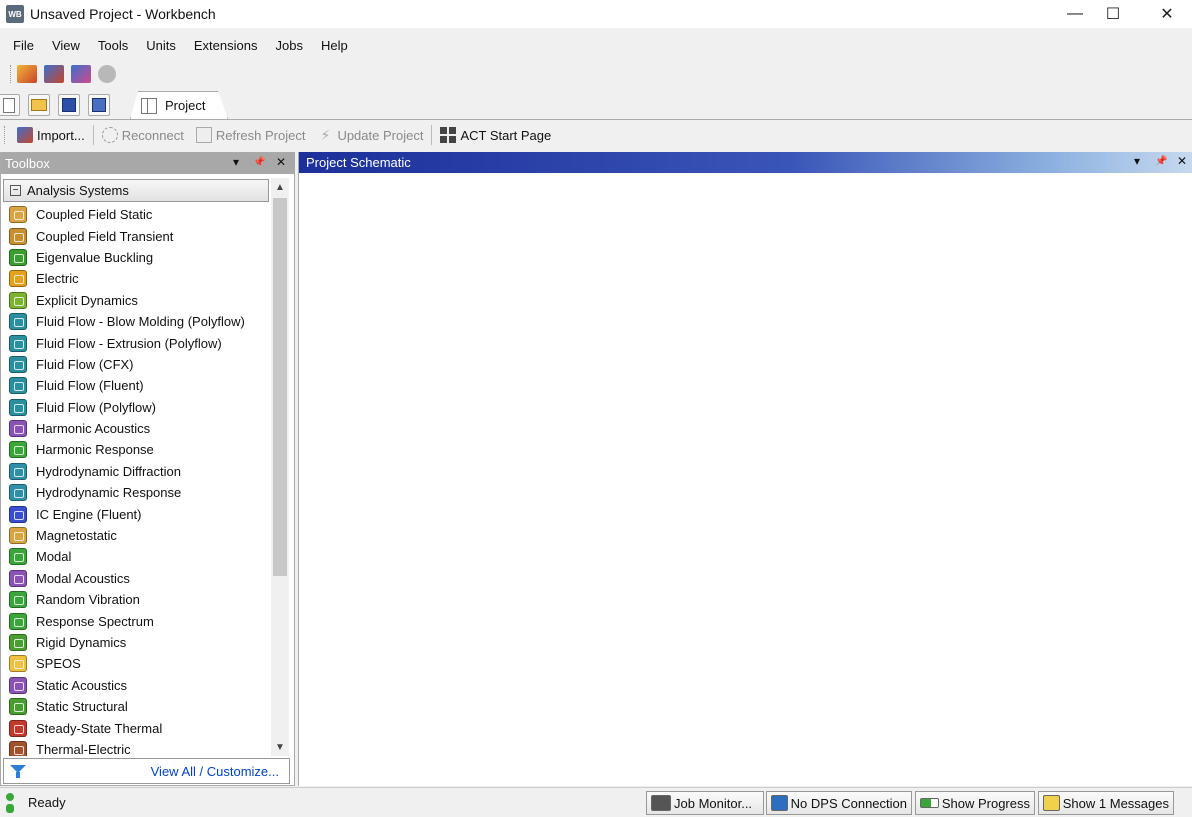 Image resolution: width=1192 pixels, height=817 pixels. What do you see at coordinates (109, 135) in the screenshot?
I see `reconnect-icon` at bounding box center [109, 135].